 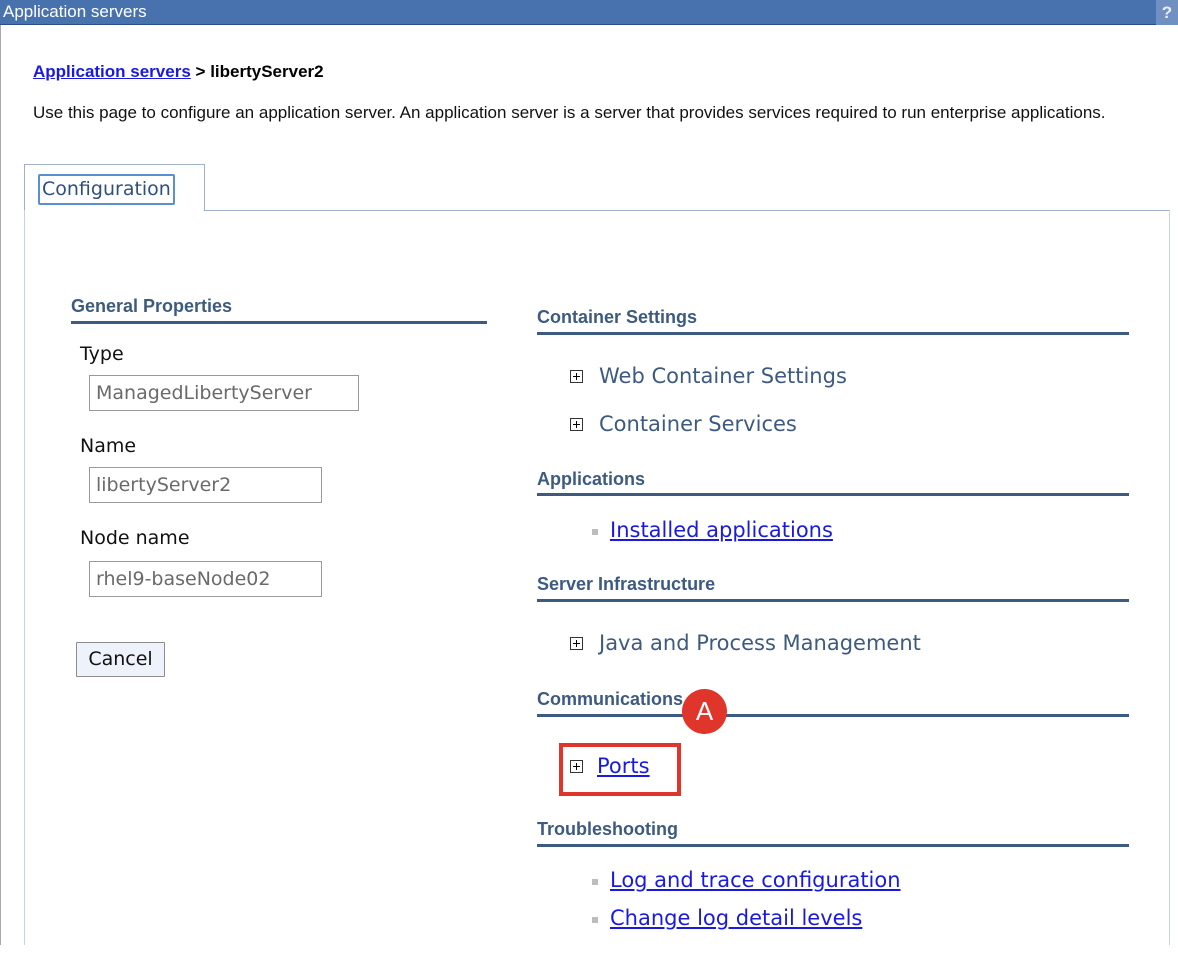 What do you see at coordinates (833, 600) in the screenshot?
I see `server-infrastructure-rule` at bounding box center [833, 600].